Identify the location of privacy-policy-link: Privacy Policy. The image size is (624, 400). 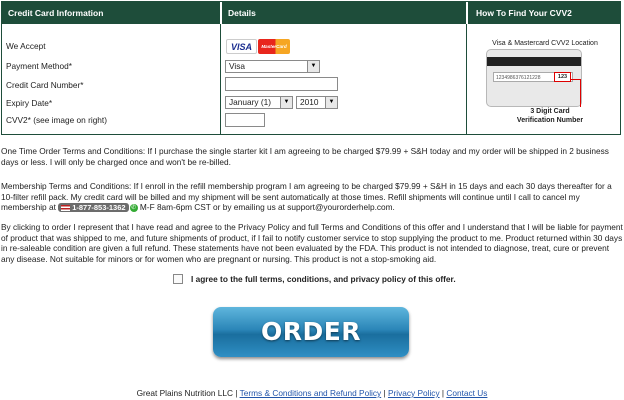
(414, 393).